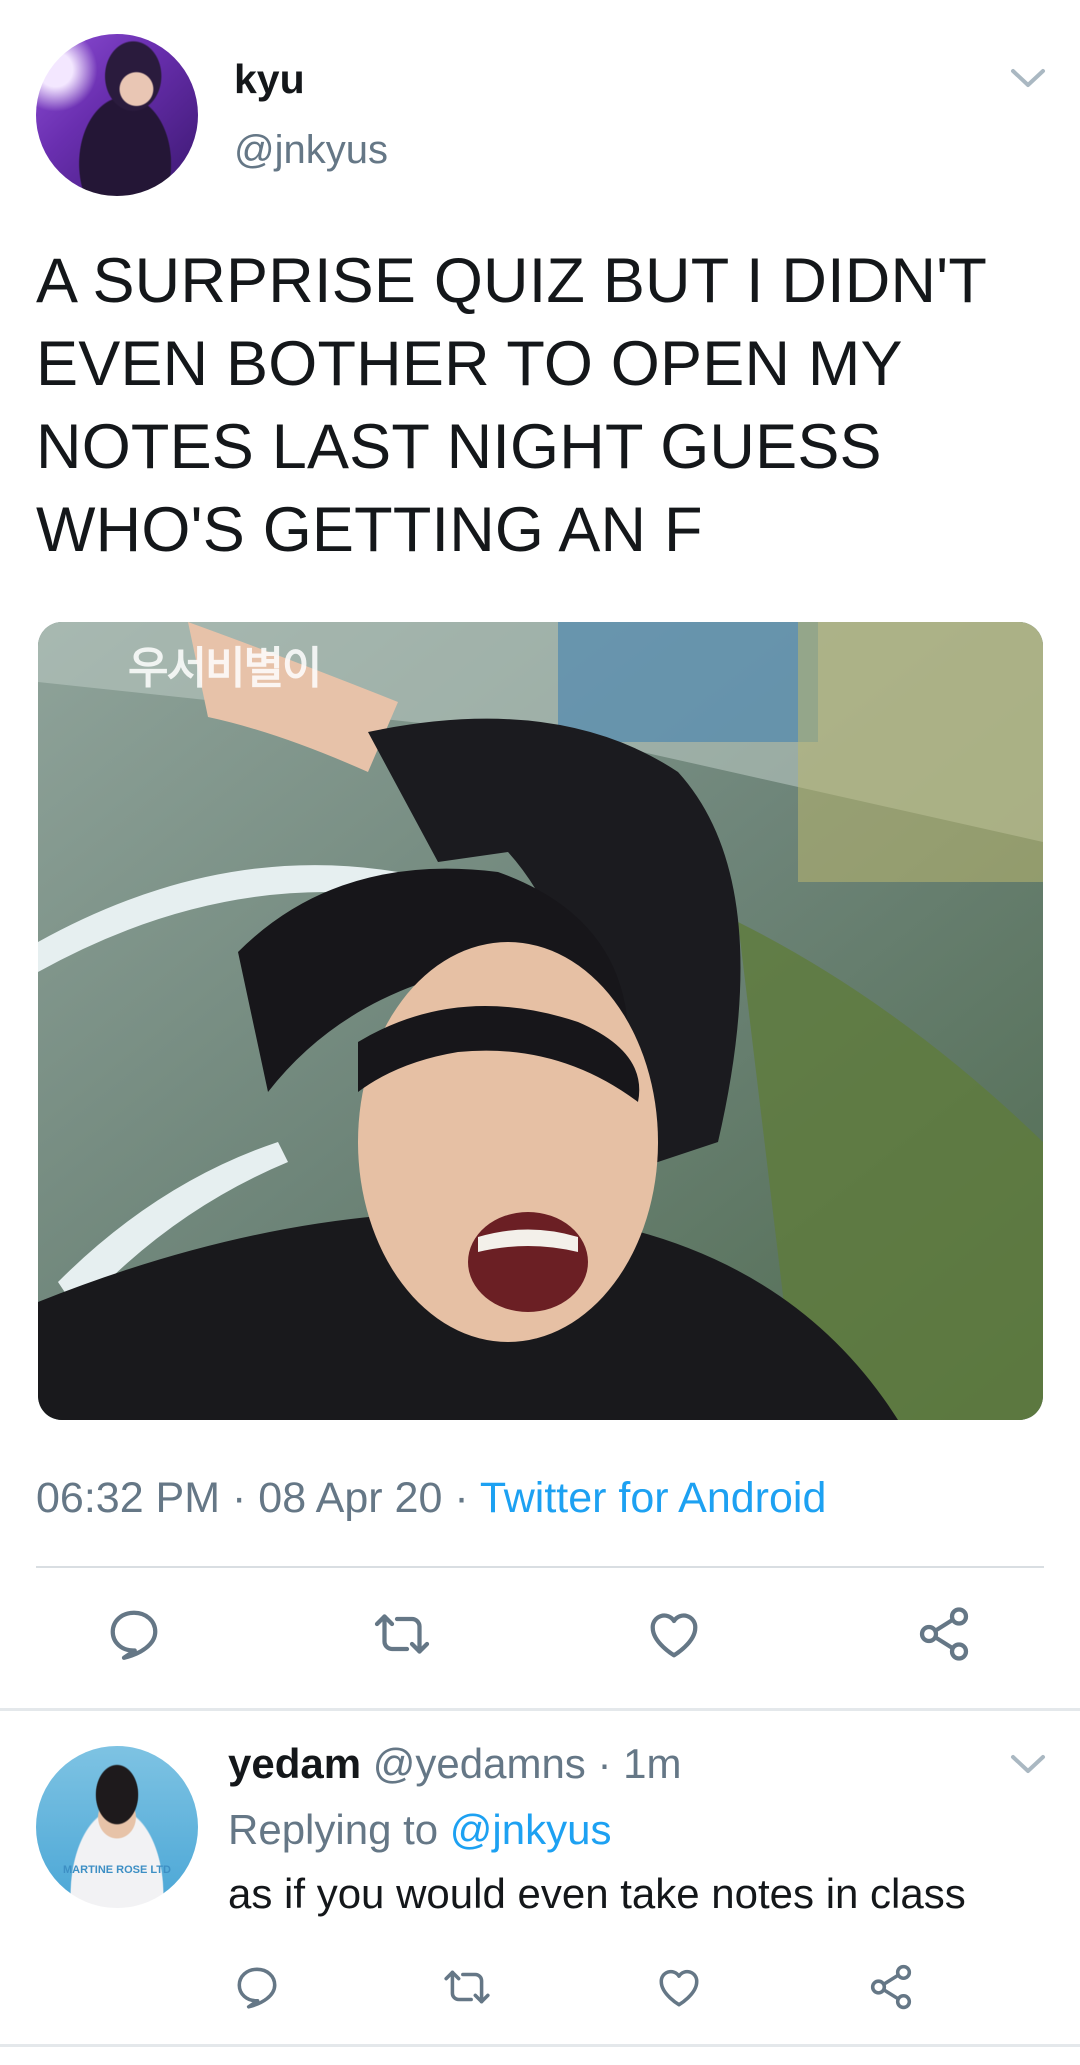 The width and height of the screenshot is (1080, 2065). I want to click on tweet-date: 08 Apr 20, so click(350, 1498).